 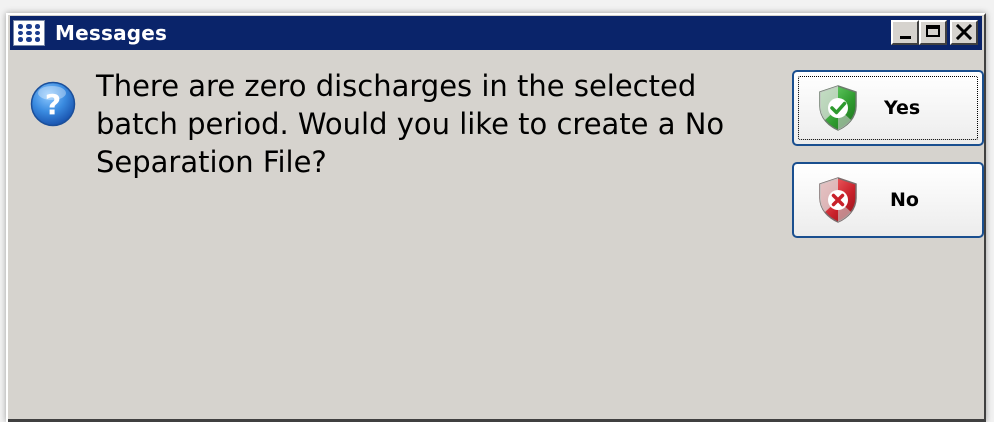 What do you see at coordinates (111, 33) in the screenshot?
I see `window-title: Messages` at bounding box center [111, 33].